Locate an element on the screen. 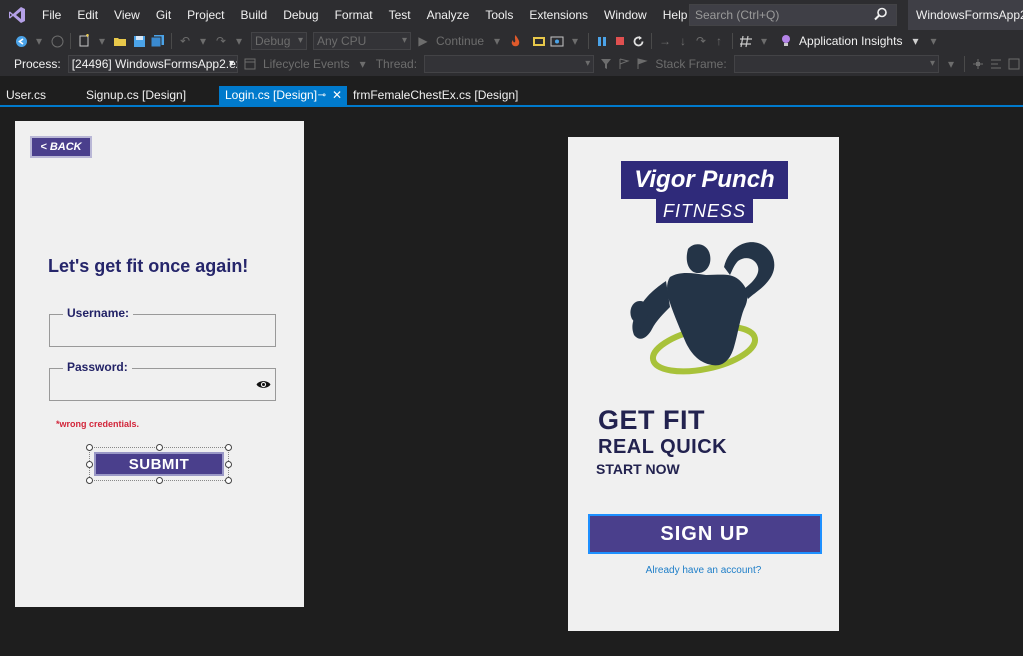  save-icon is located at coordinates (139, 41).